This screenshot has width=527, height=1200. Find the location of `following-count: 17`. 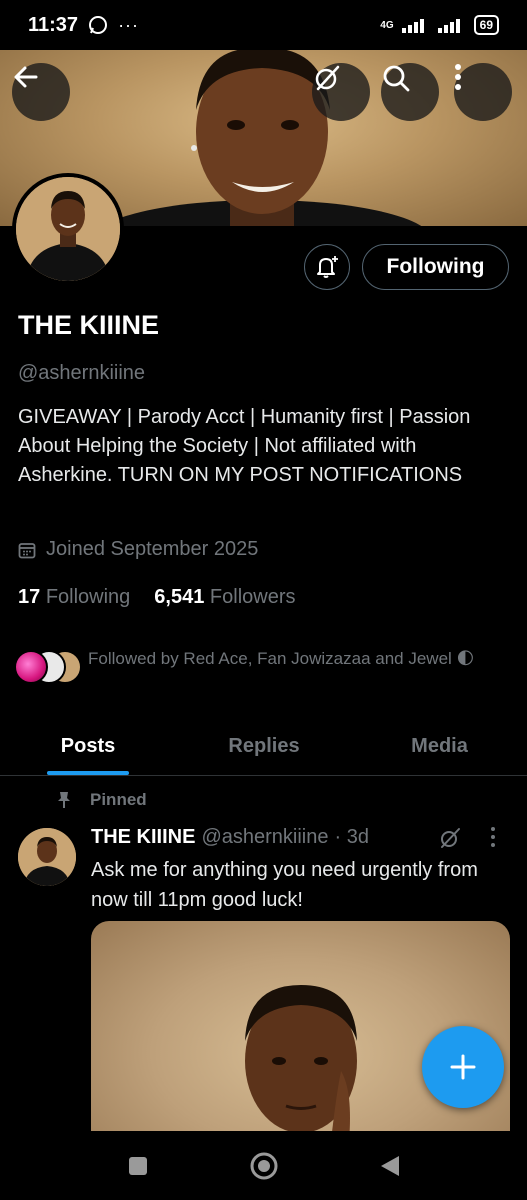

following-count: 17 is located at coordinates (29, 597).